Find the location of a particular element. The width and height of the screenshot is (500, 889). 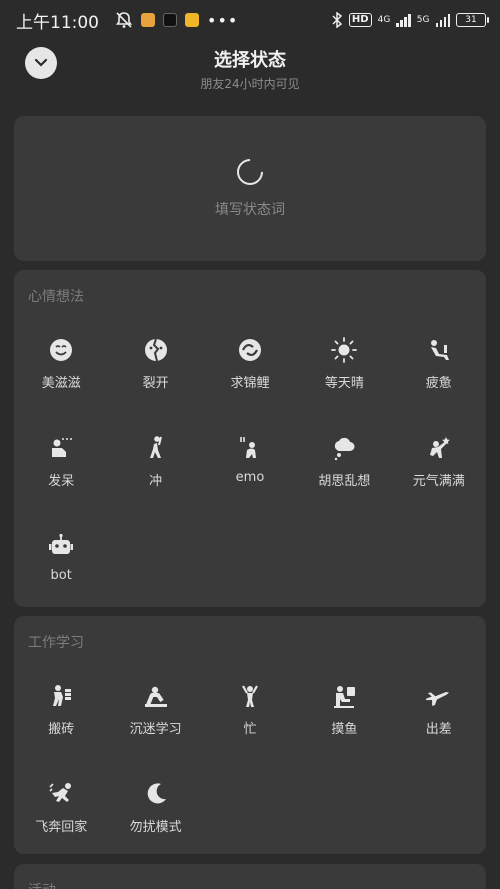

busy-person-icon is located at coordinates (250, 696).